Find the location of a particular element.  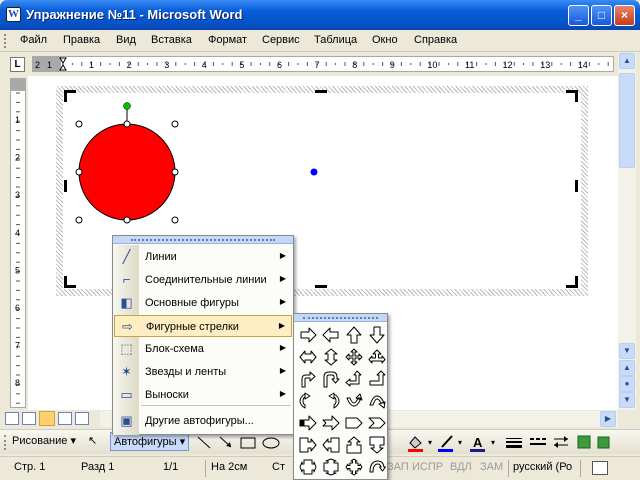

dash-style-icon is located at coordinates (538, 441).